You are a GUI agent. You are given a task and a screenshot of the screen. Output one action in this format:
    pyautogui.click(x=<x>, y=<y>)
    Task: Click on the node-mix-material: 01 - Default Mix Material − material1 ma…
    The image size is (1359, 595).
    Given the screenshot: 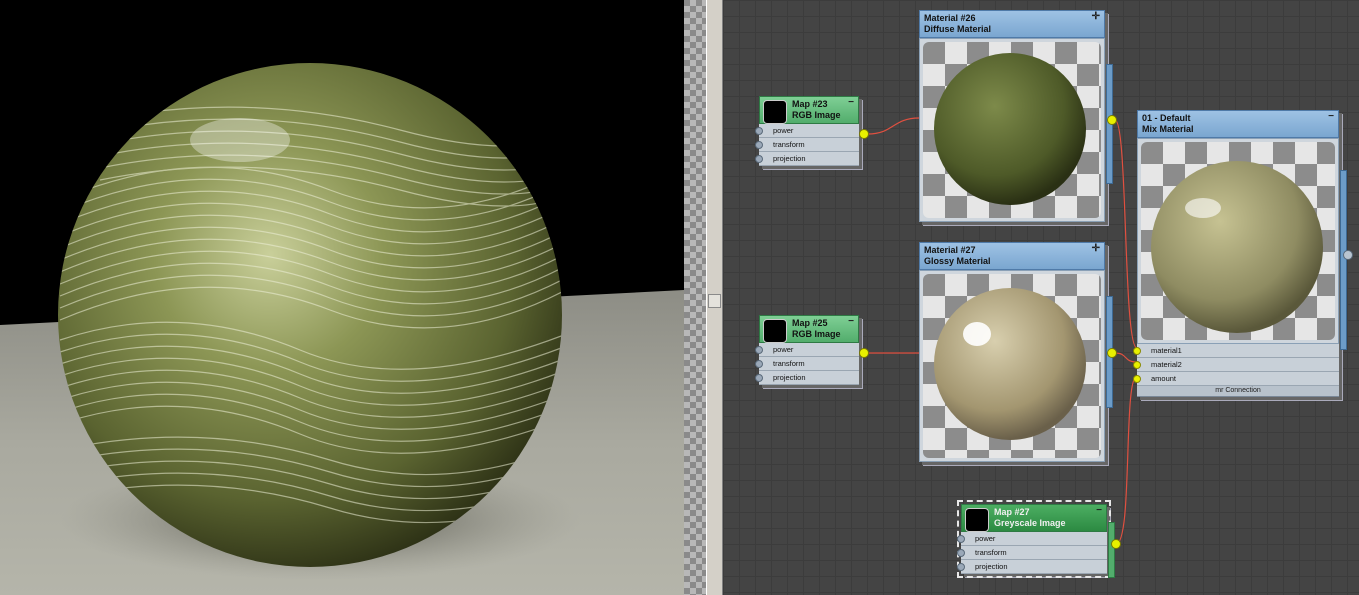 What is the action you would take?
    pyautogui.click(x=1243, y=253)
    